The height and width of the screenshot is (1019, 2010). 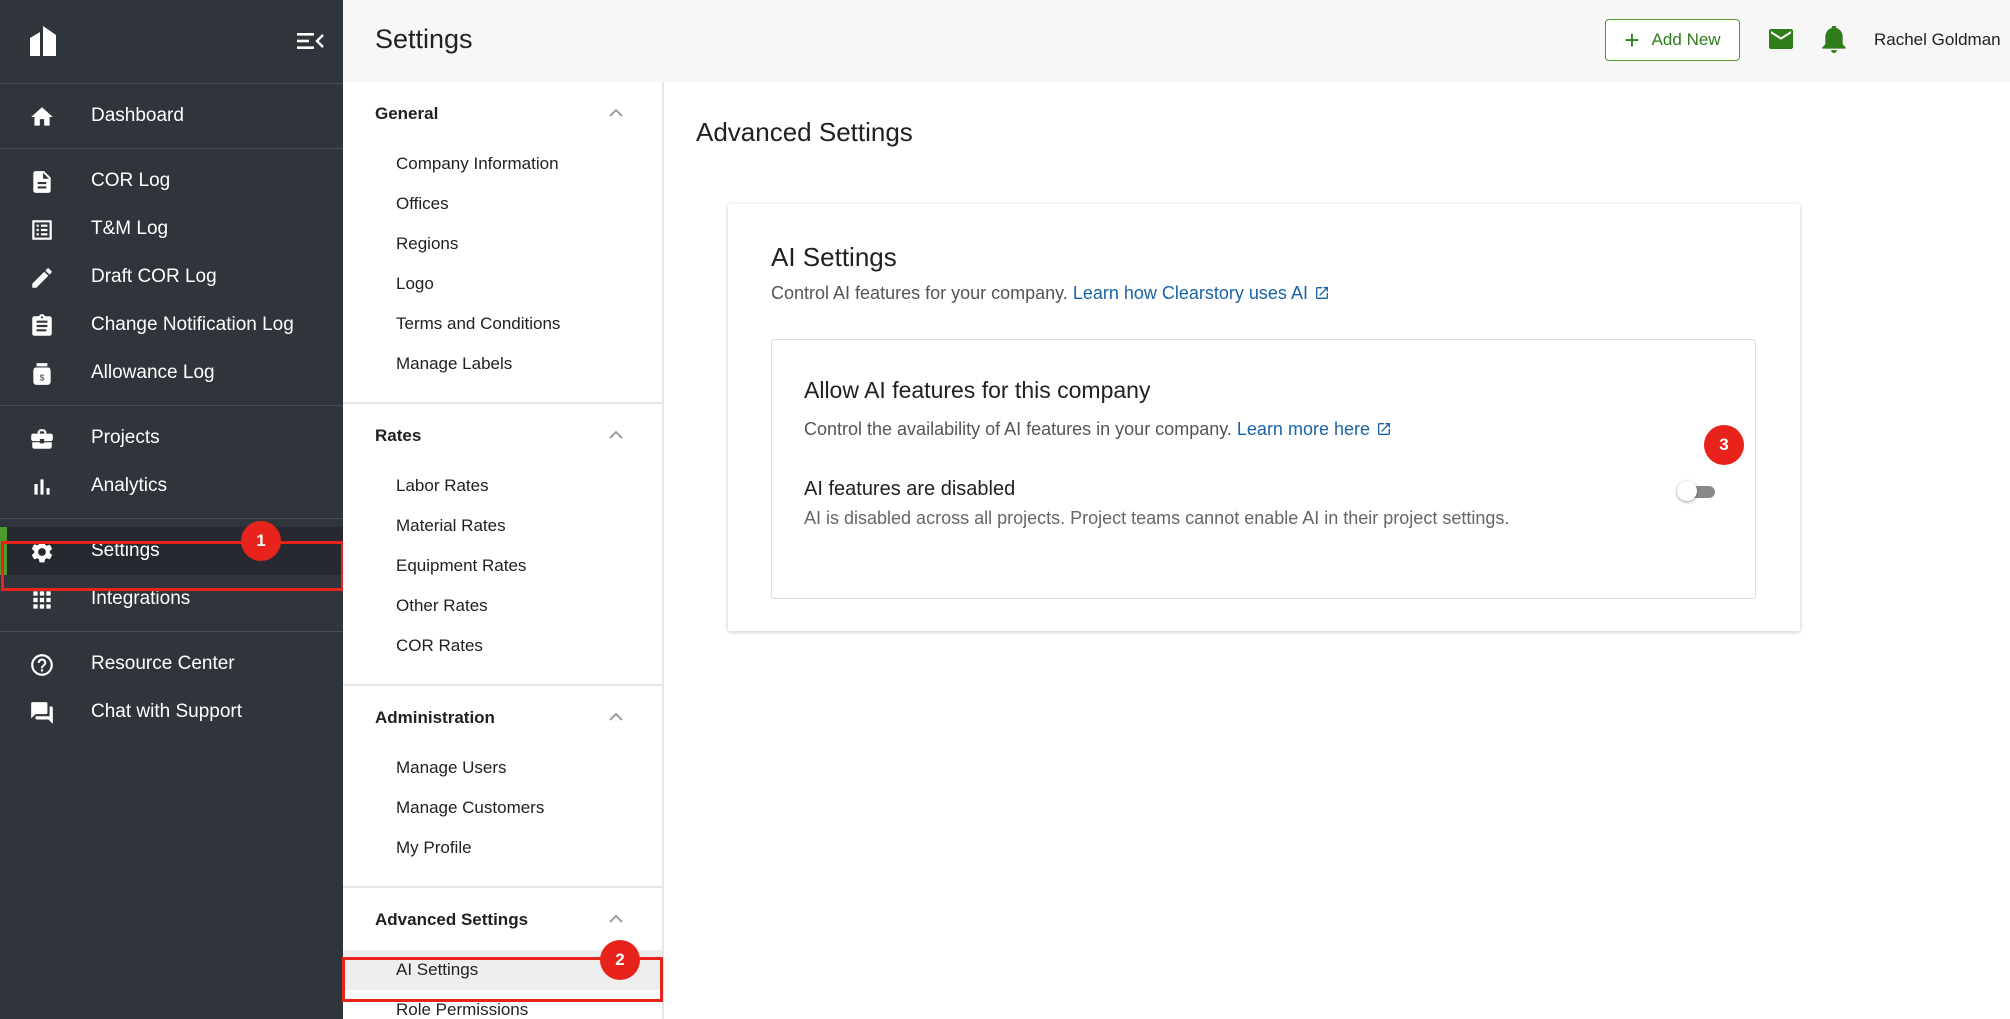 I want to click on nav-item-label: Resource Center, so click(x=163, y=663).